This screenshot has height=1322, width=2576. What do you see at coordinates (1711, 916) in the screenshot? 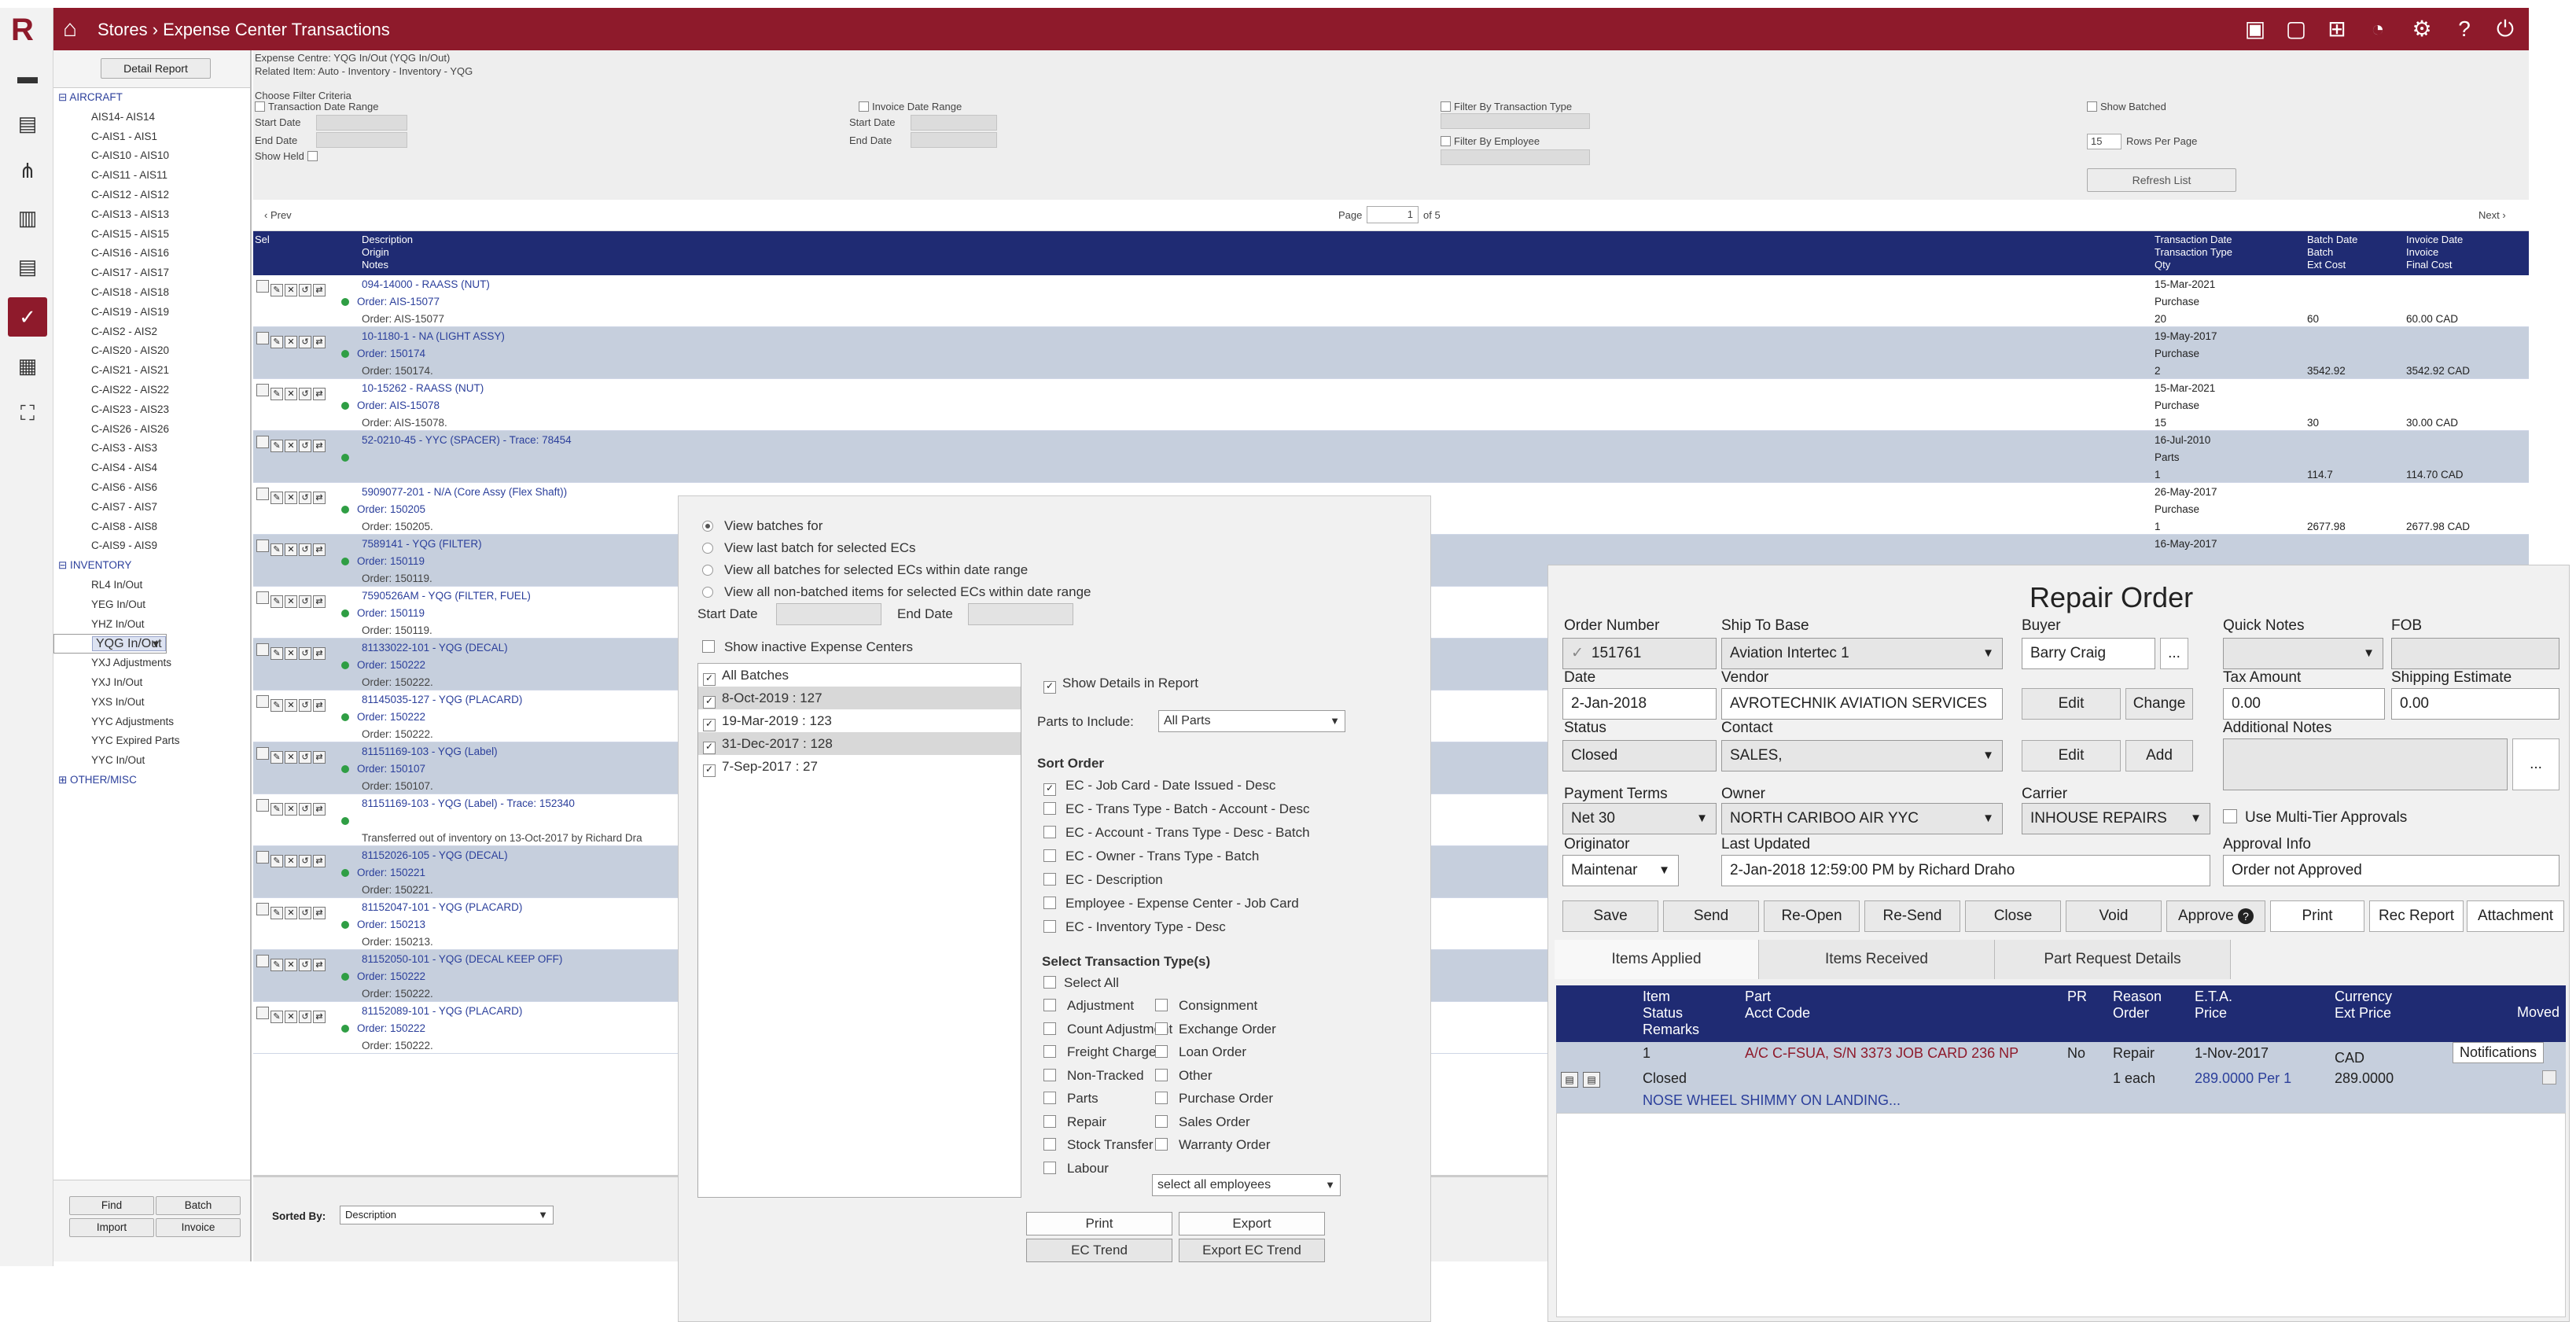
I see `send-button: Send` at bounding box center [1711, 916].